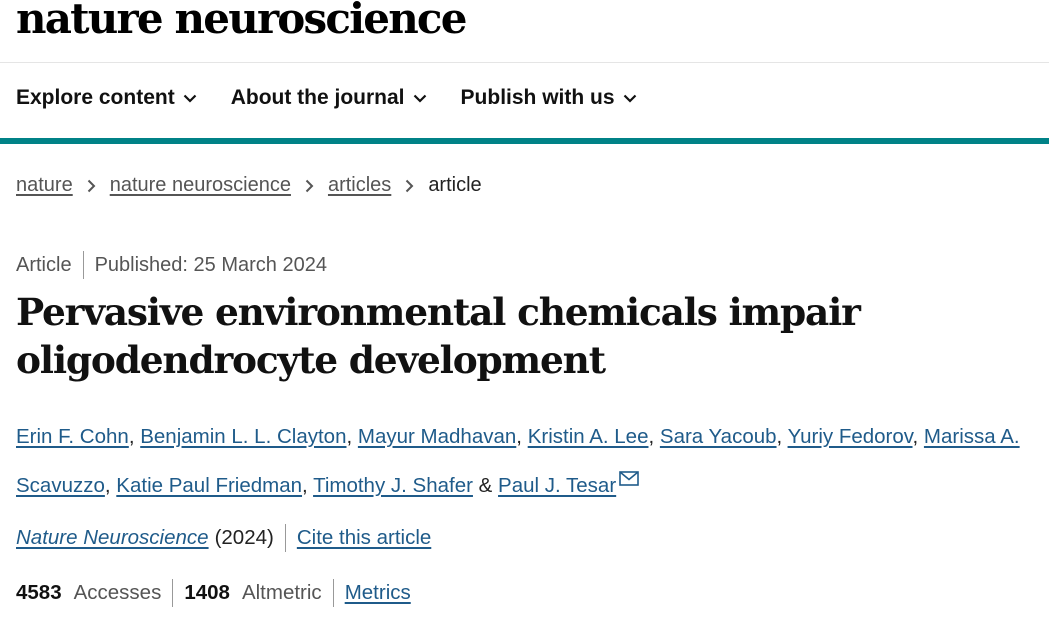 The height and width of the screenshot is (624, 1049). I want to click on publication-year: (2024), so click(244, 537).